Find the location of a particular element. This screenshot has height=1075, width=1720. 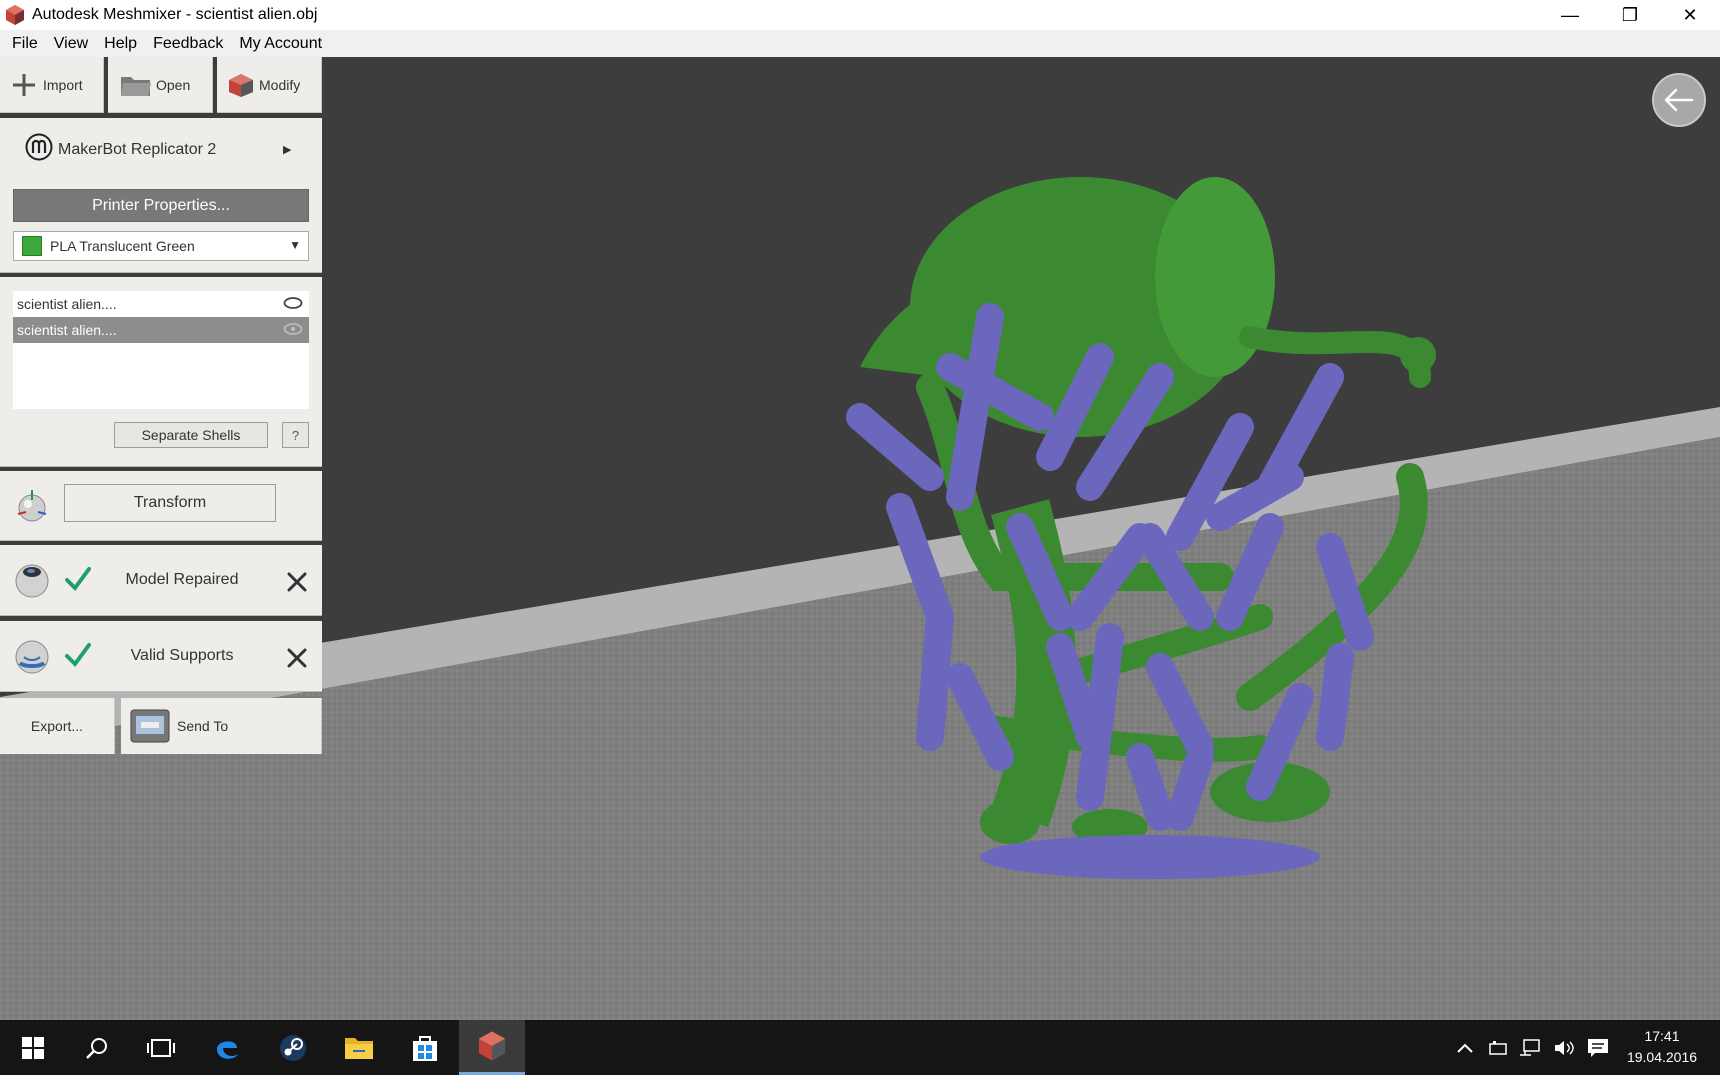

steam-icon is located at coordinates (293, 1047).